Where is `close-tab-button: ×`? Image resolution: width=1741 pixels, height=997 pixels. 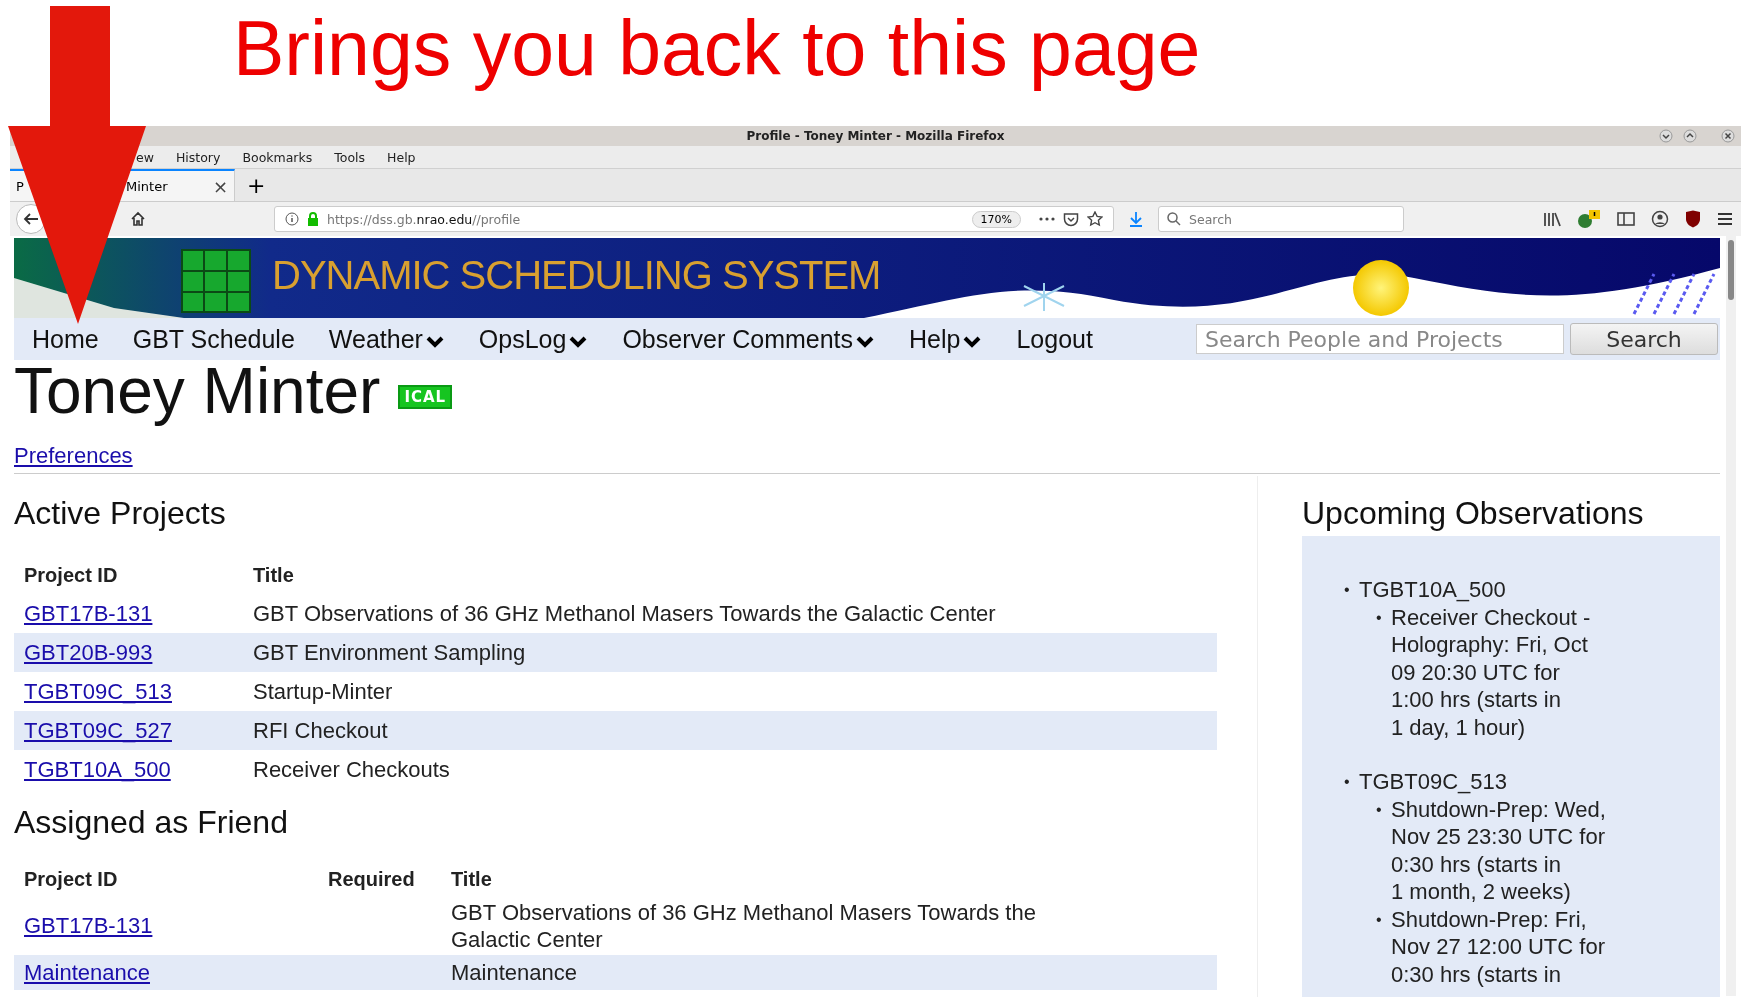
close-tab-button: × is located at coordinates (220, 186).